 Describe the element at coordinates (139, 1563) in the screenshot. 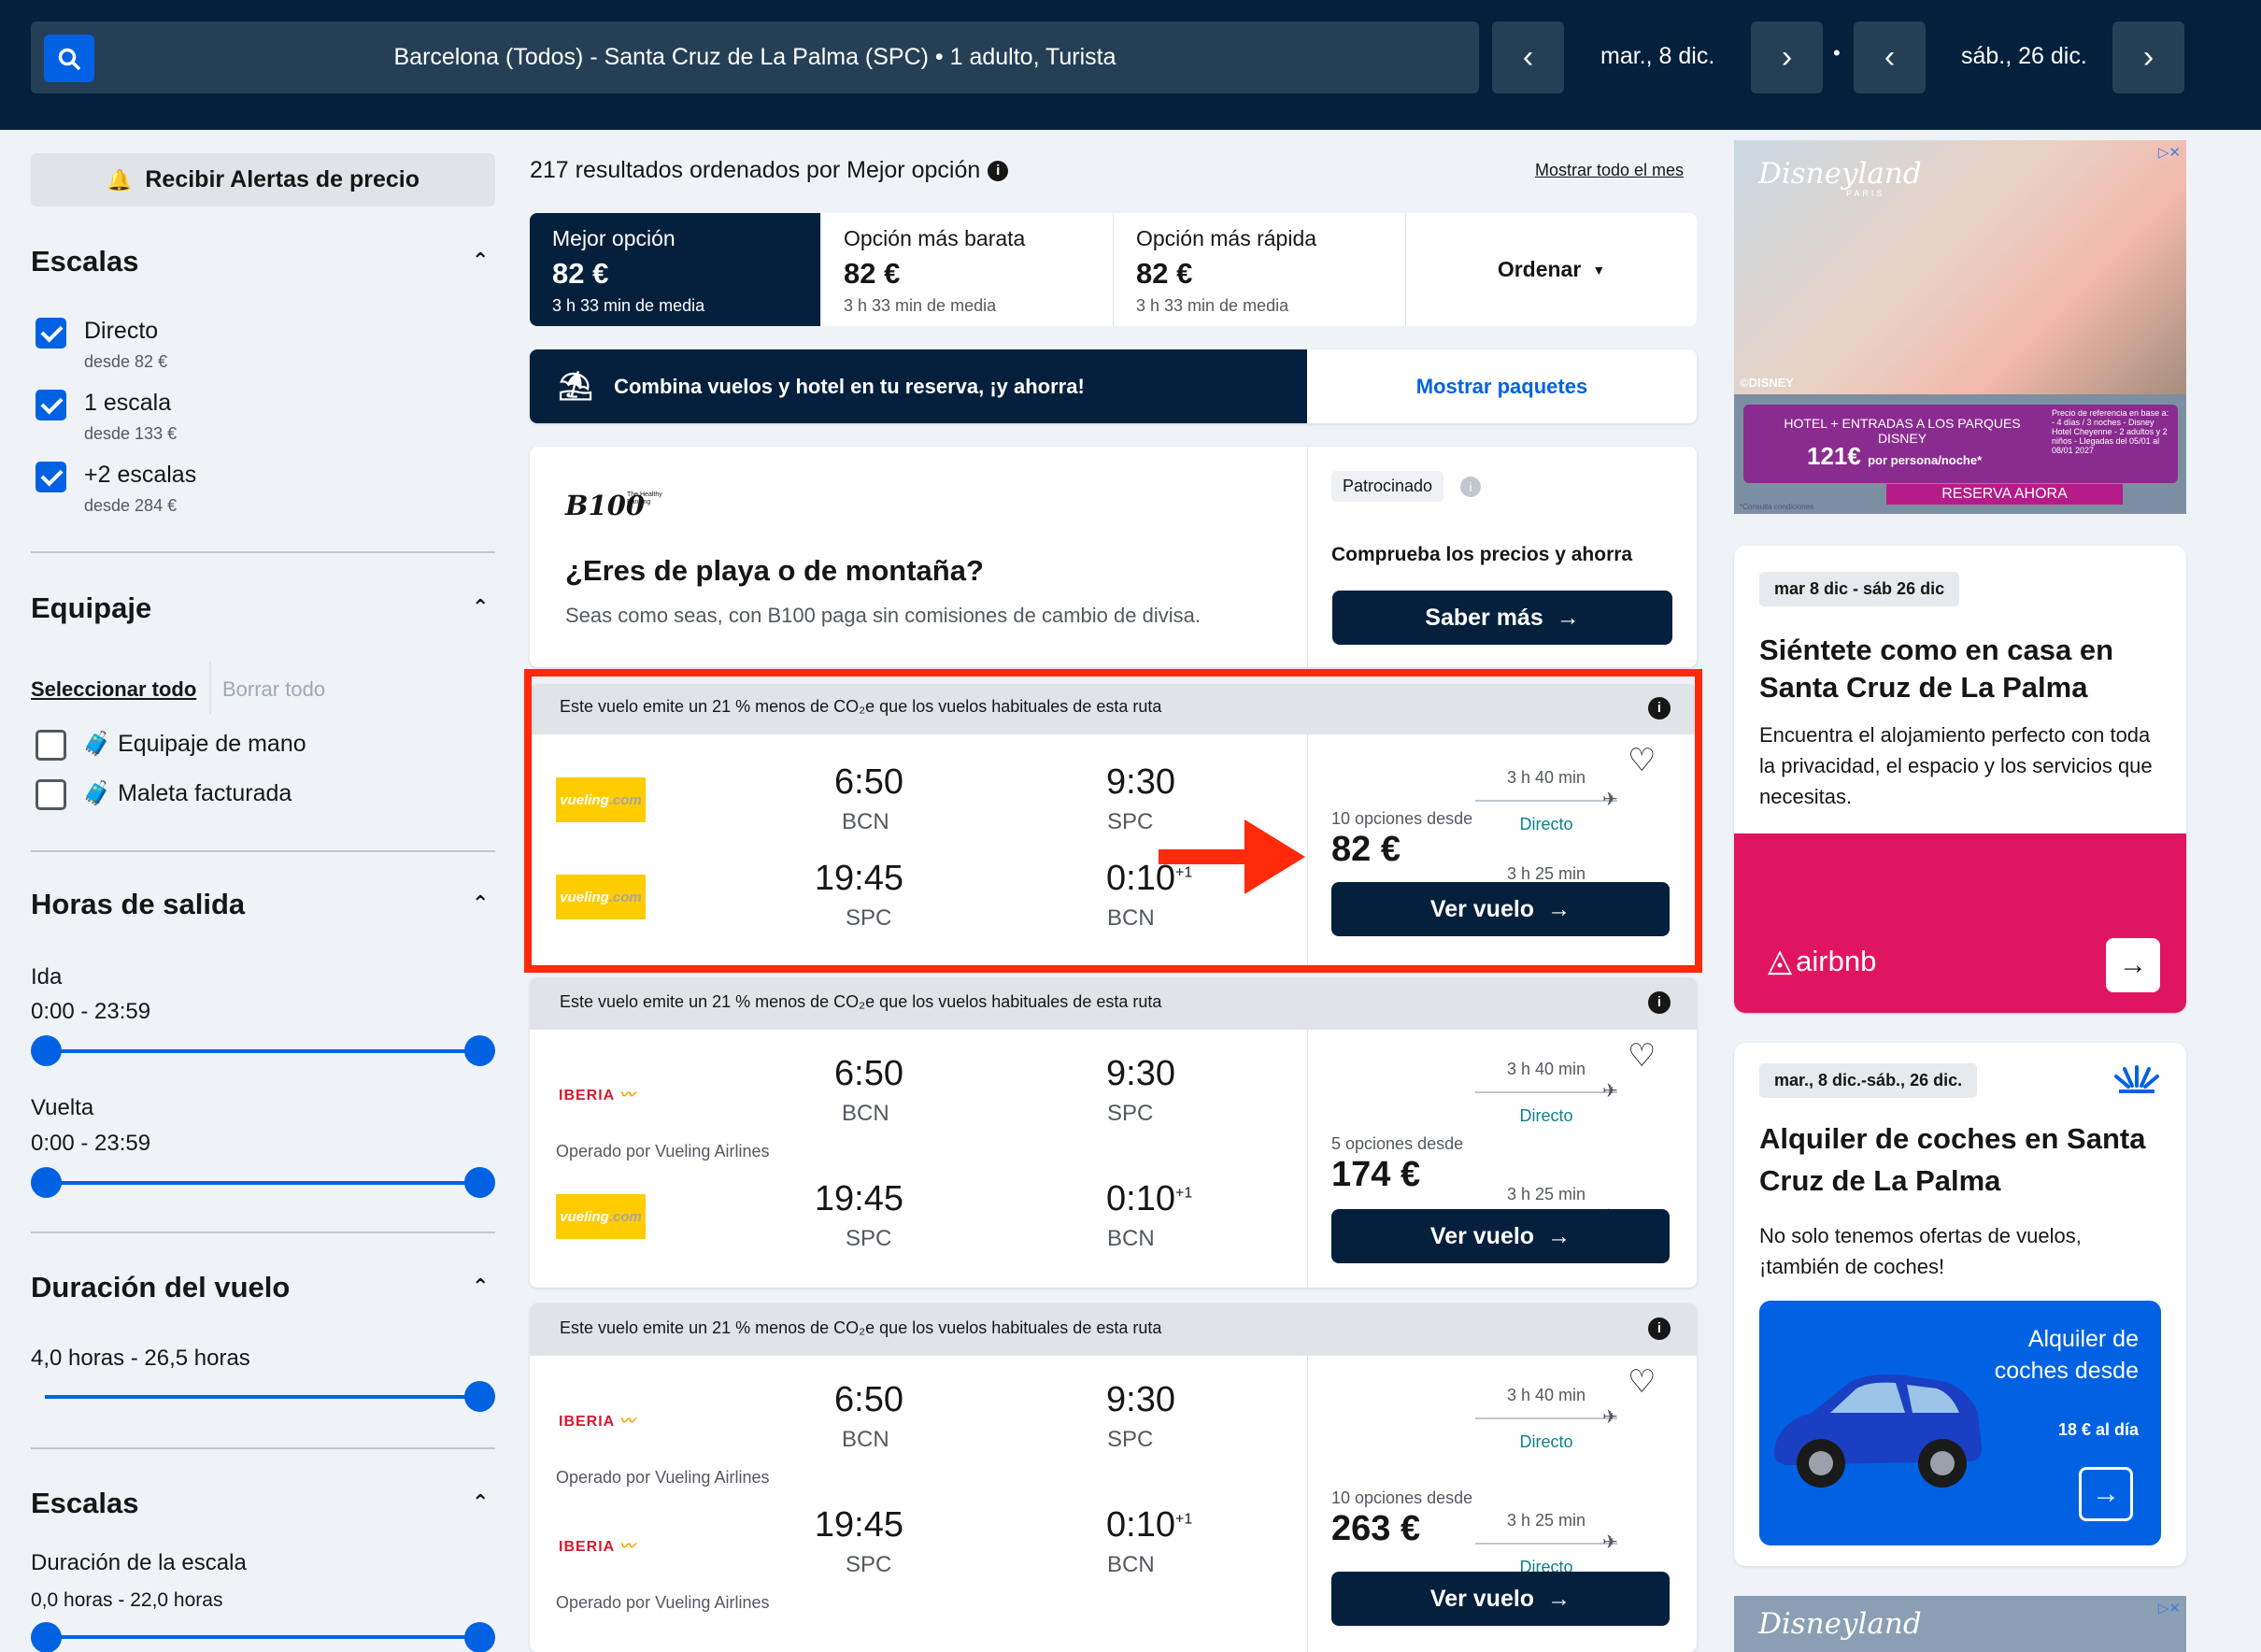

I see `layover-label: Duración de la escala` at that location.